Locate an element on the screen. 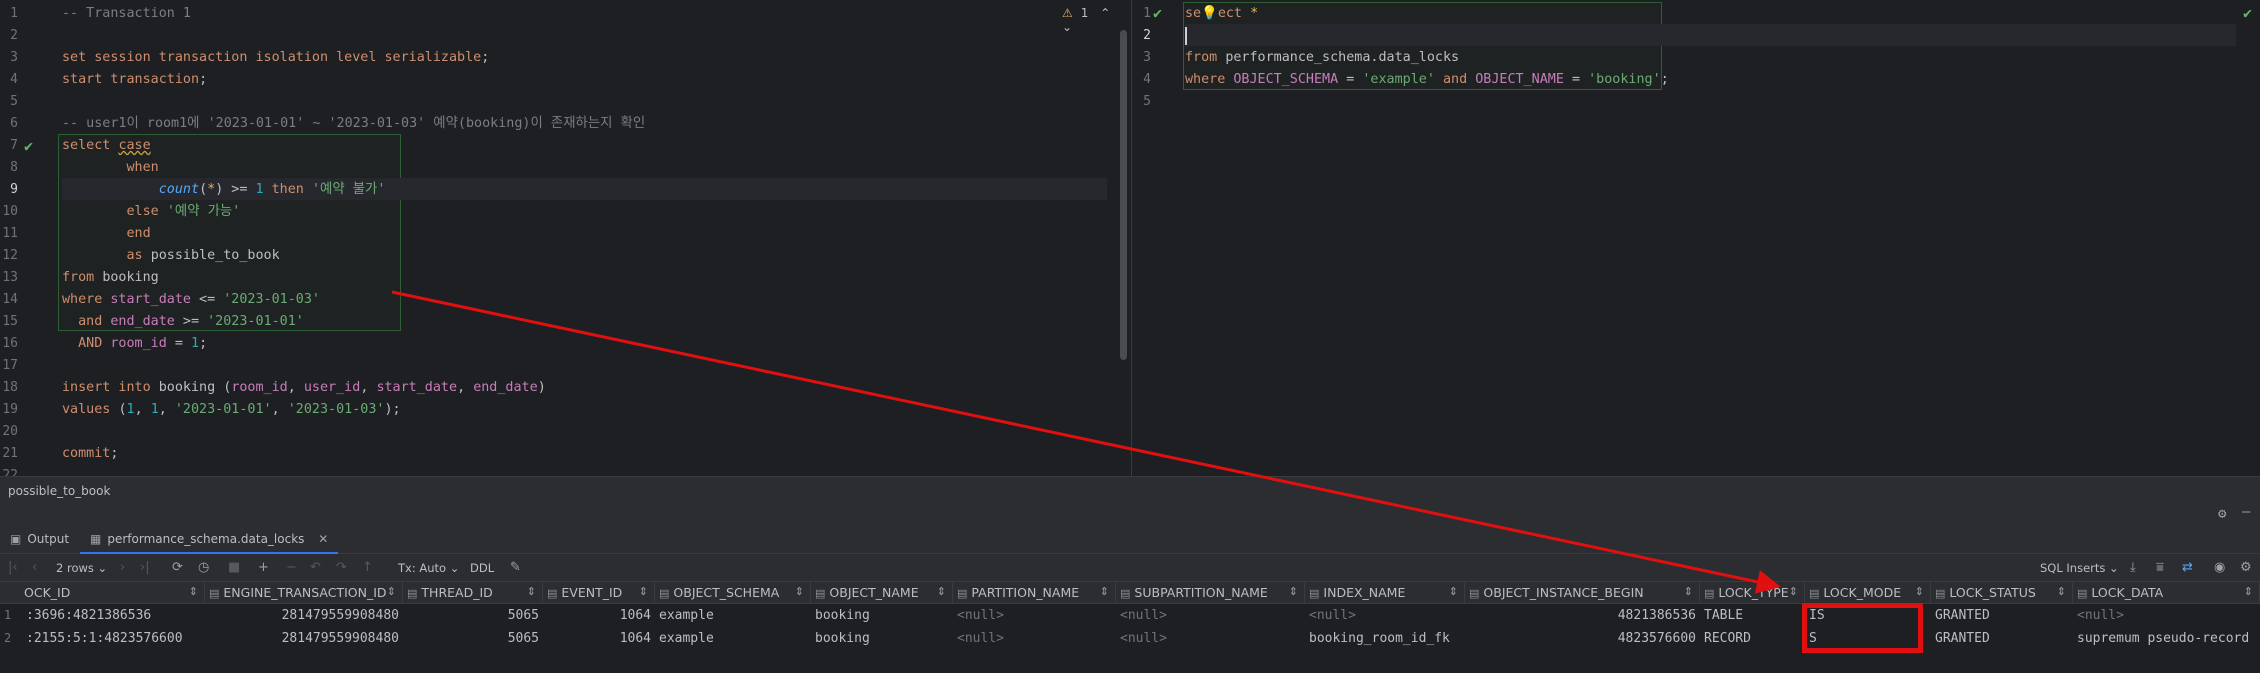  table-cell: supremum pseudo-record is located at coordinates (2166, 638).